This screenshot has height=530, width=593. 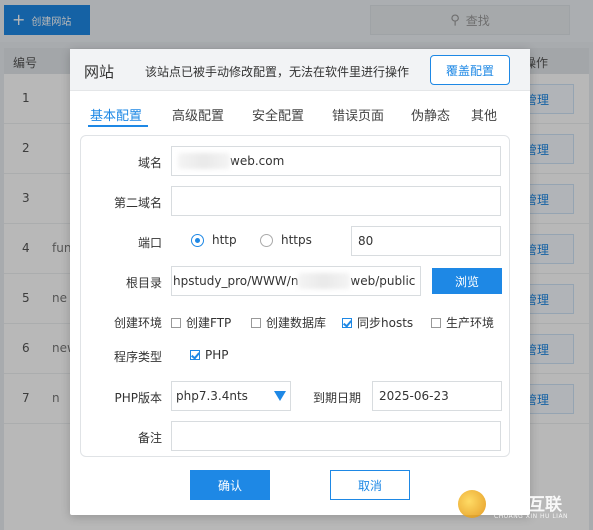 What do you see at coordinates (430, 114) in the screenshot?
I see `tab-rewrite: 伪静态` at bounding box center [430, 114].